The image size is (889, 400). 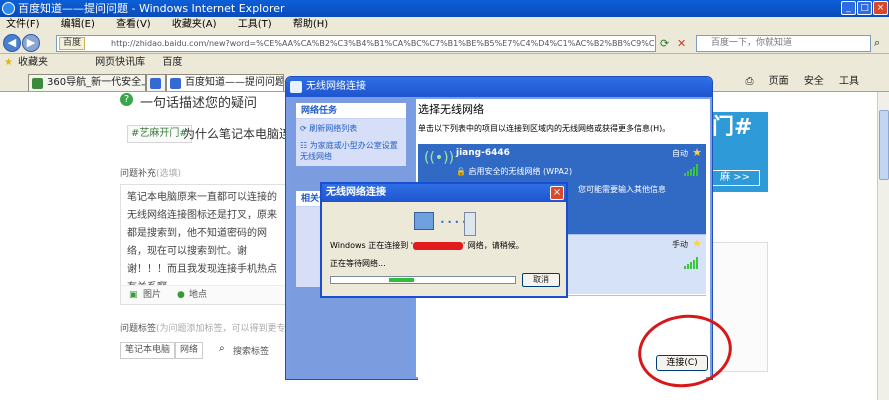 What do you see at coordinates (151, 8) in the screenshot?
I see `window-title: 百度知道——提问问题 - Windows Internet Explorer` at bounding box center [151, 8].